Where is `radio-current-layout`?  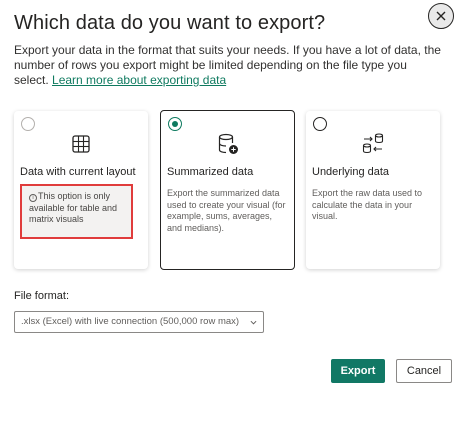 radio-current-layout is located at coordinates (28, 124).